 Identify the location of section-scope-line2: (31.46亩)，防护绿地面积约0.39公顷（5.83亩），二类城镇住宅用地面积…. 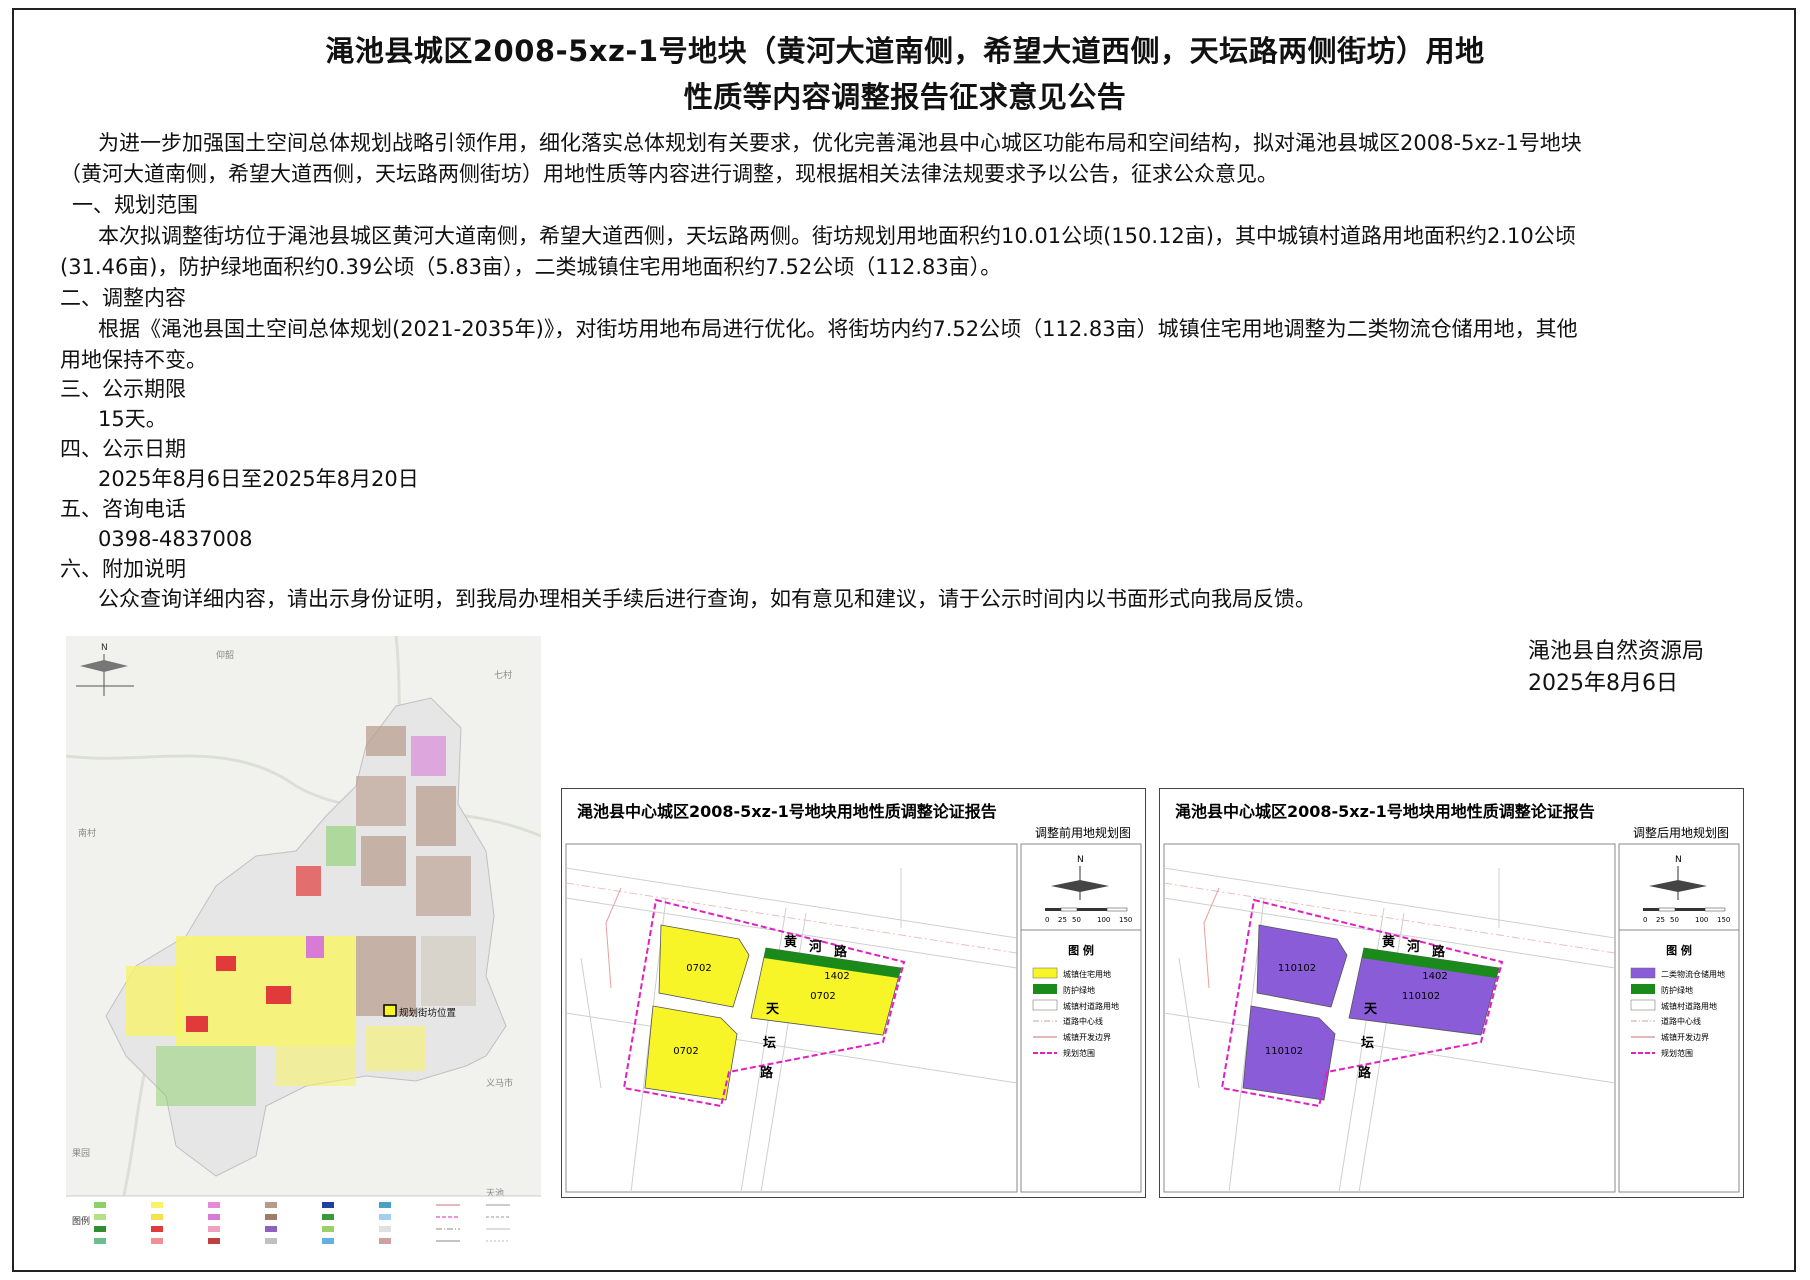
(531, 267).